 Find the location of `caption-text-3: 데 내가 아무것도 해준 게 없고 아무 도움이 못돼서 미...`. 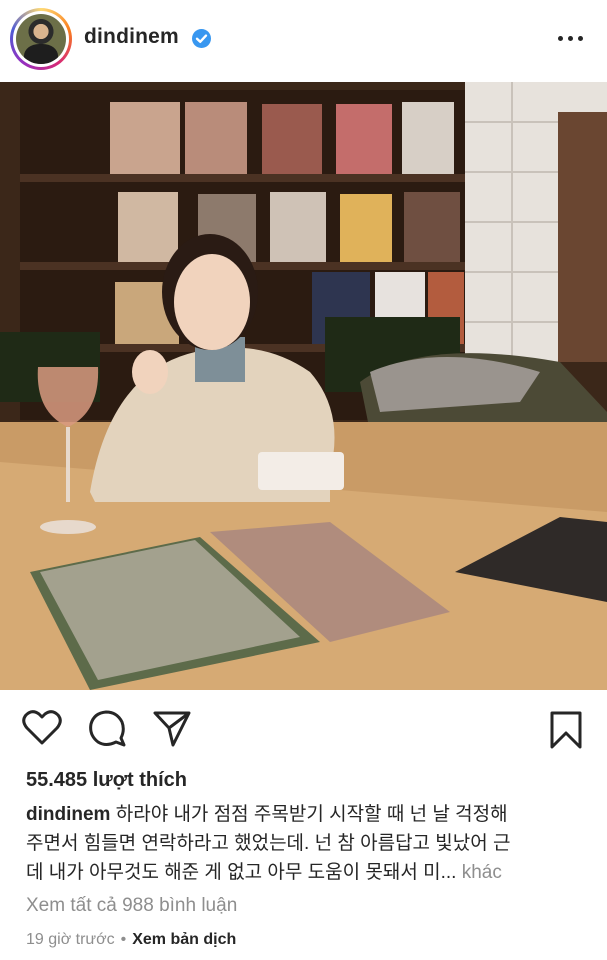

caption-text-3: 데 내가 아무것도 해준 게 없고 아무 도움이 못돼서 미... is located at coordinates (241, 872).